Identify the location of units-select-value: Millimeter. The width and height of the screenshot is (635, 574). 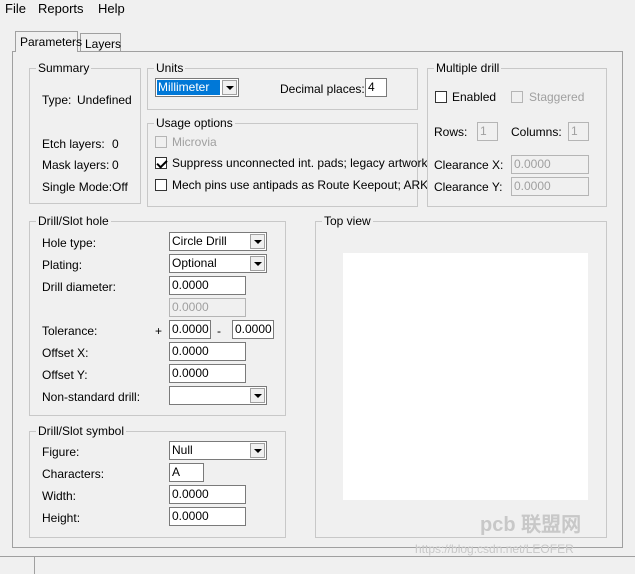
(188, 87).